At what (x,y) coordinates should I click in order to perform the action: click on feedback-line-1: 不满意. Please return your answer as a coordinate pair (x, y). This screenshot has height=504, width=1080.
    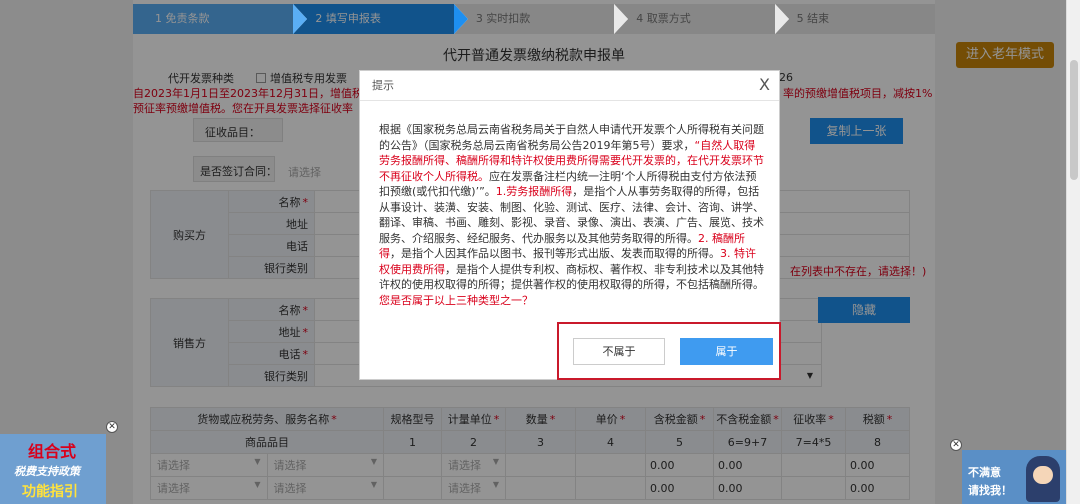
    Looking at the image, I should click on (984, 472).